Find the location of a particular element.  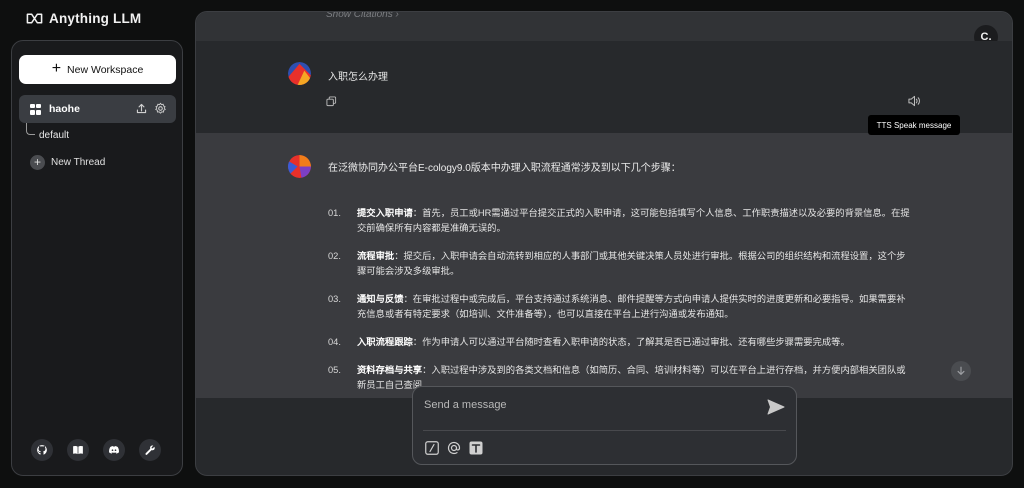

message-composer is located at coordinates (604, 425).